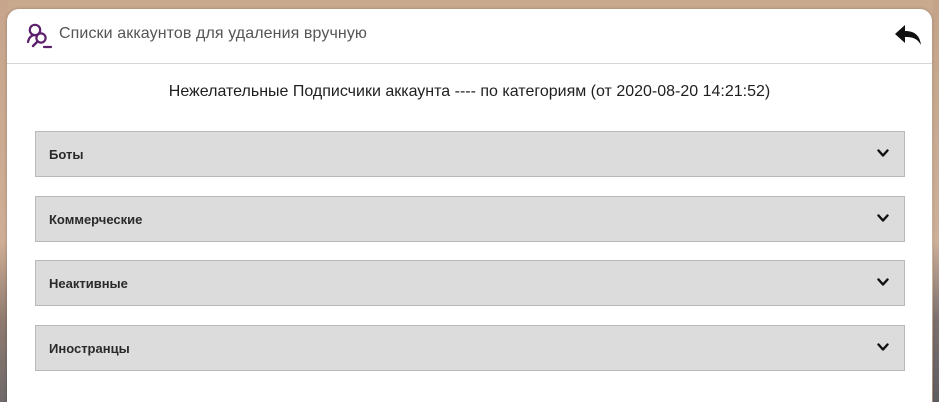  What do you see at coordinates (470, 219) in the screenshot?
I see `category-commercial: Коммерческие` at bounding box center [470, 219].